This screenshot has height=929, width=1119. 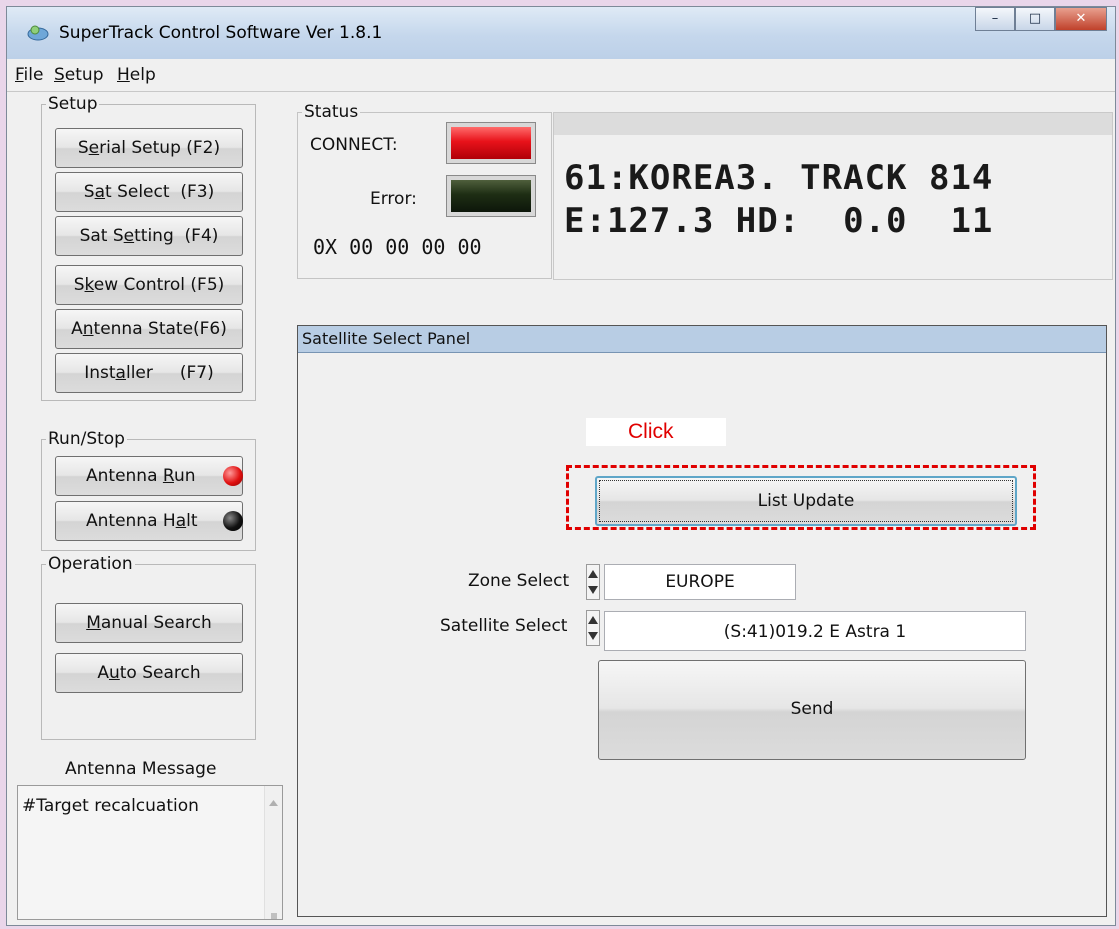 I want to click on satellite-select-field: (S:41)019.2 E Astra 1, so click(x=815, y=631).